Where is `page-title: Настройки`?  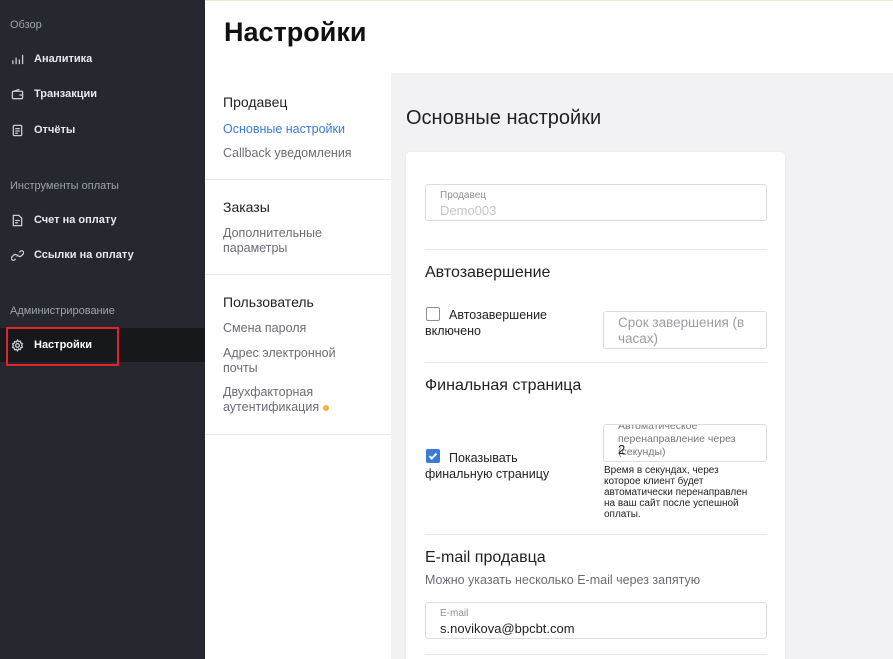
page-title: Настройки is located at coordinates (295, 32).